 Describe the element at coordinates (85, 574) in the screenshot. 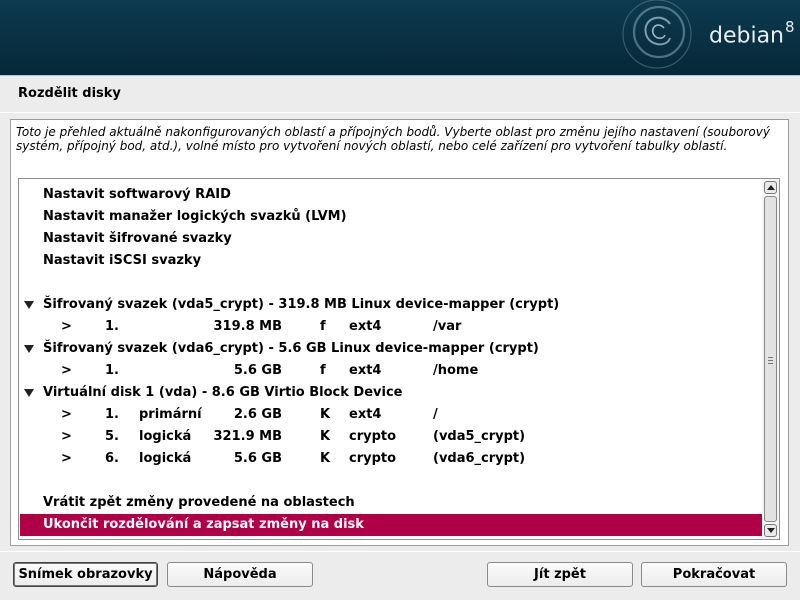

I see `screenshot-button: Snímek obrazovky` at that location.